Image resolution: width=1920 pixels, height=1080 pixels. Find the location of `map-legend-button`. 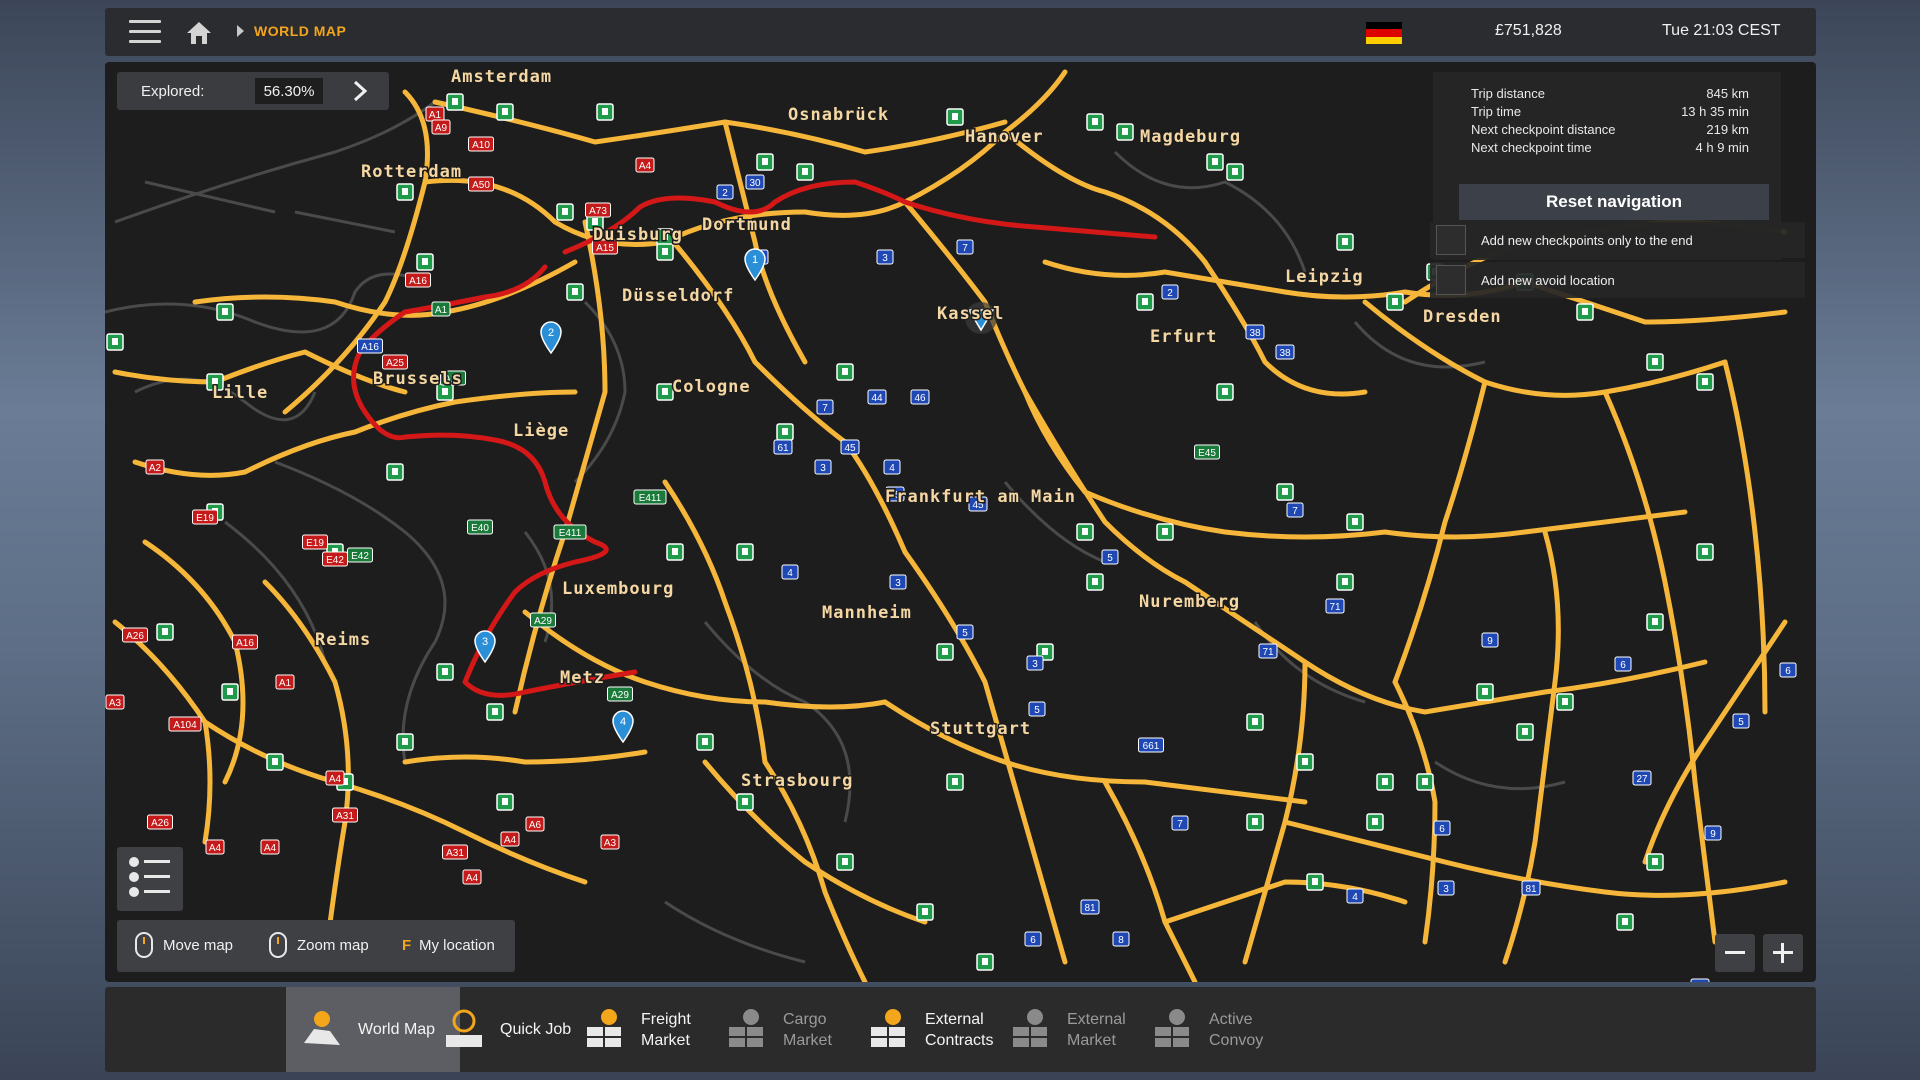

map-legend-button is located at coordinates (150, 879).